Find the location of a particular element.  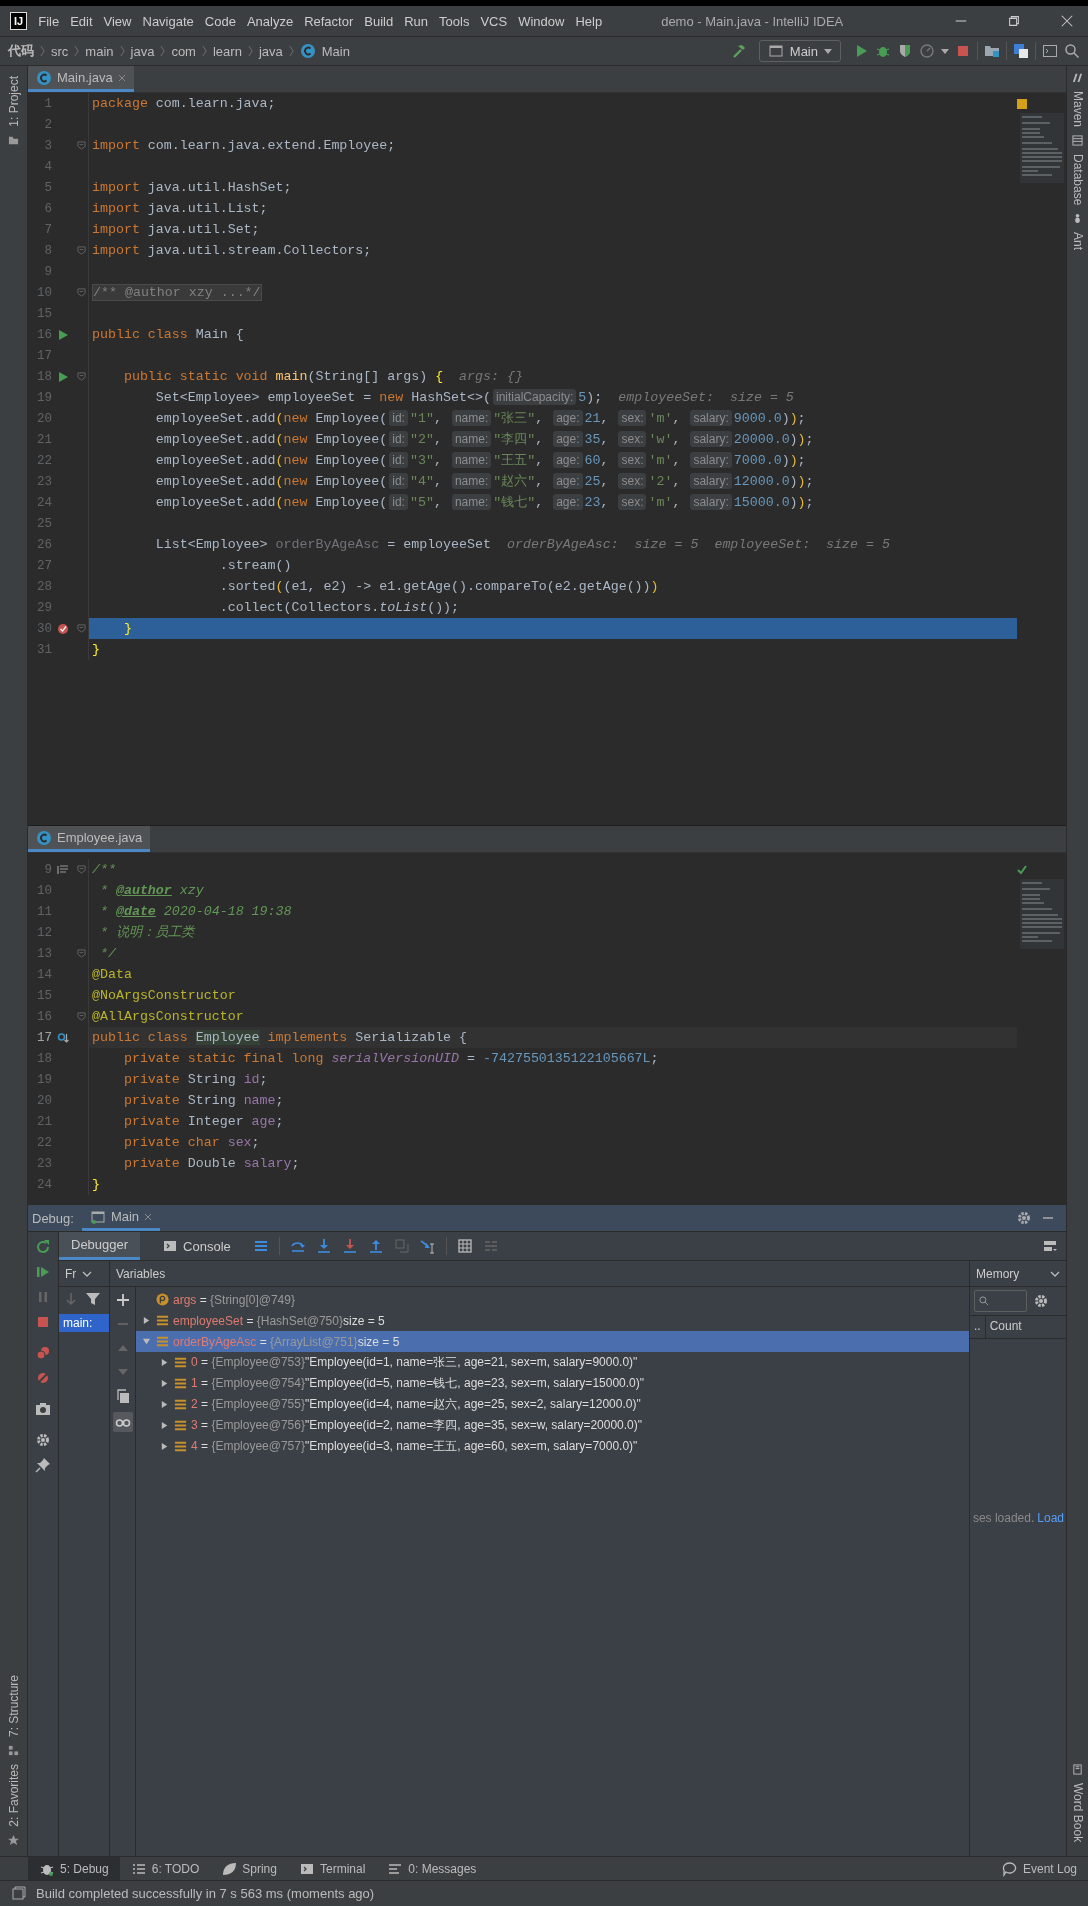

tree-row: 2 = {Employee@755}"Employee(id=4, name=赵六, age=25, sex=2, salary=12000.0)" is located at coordinates (552, 1404).